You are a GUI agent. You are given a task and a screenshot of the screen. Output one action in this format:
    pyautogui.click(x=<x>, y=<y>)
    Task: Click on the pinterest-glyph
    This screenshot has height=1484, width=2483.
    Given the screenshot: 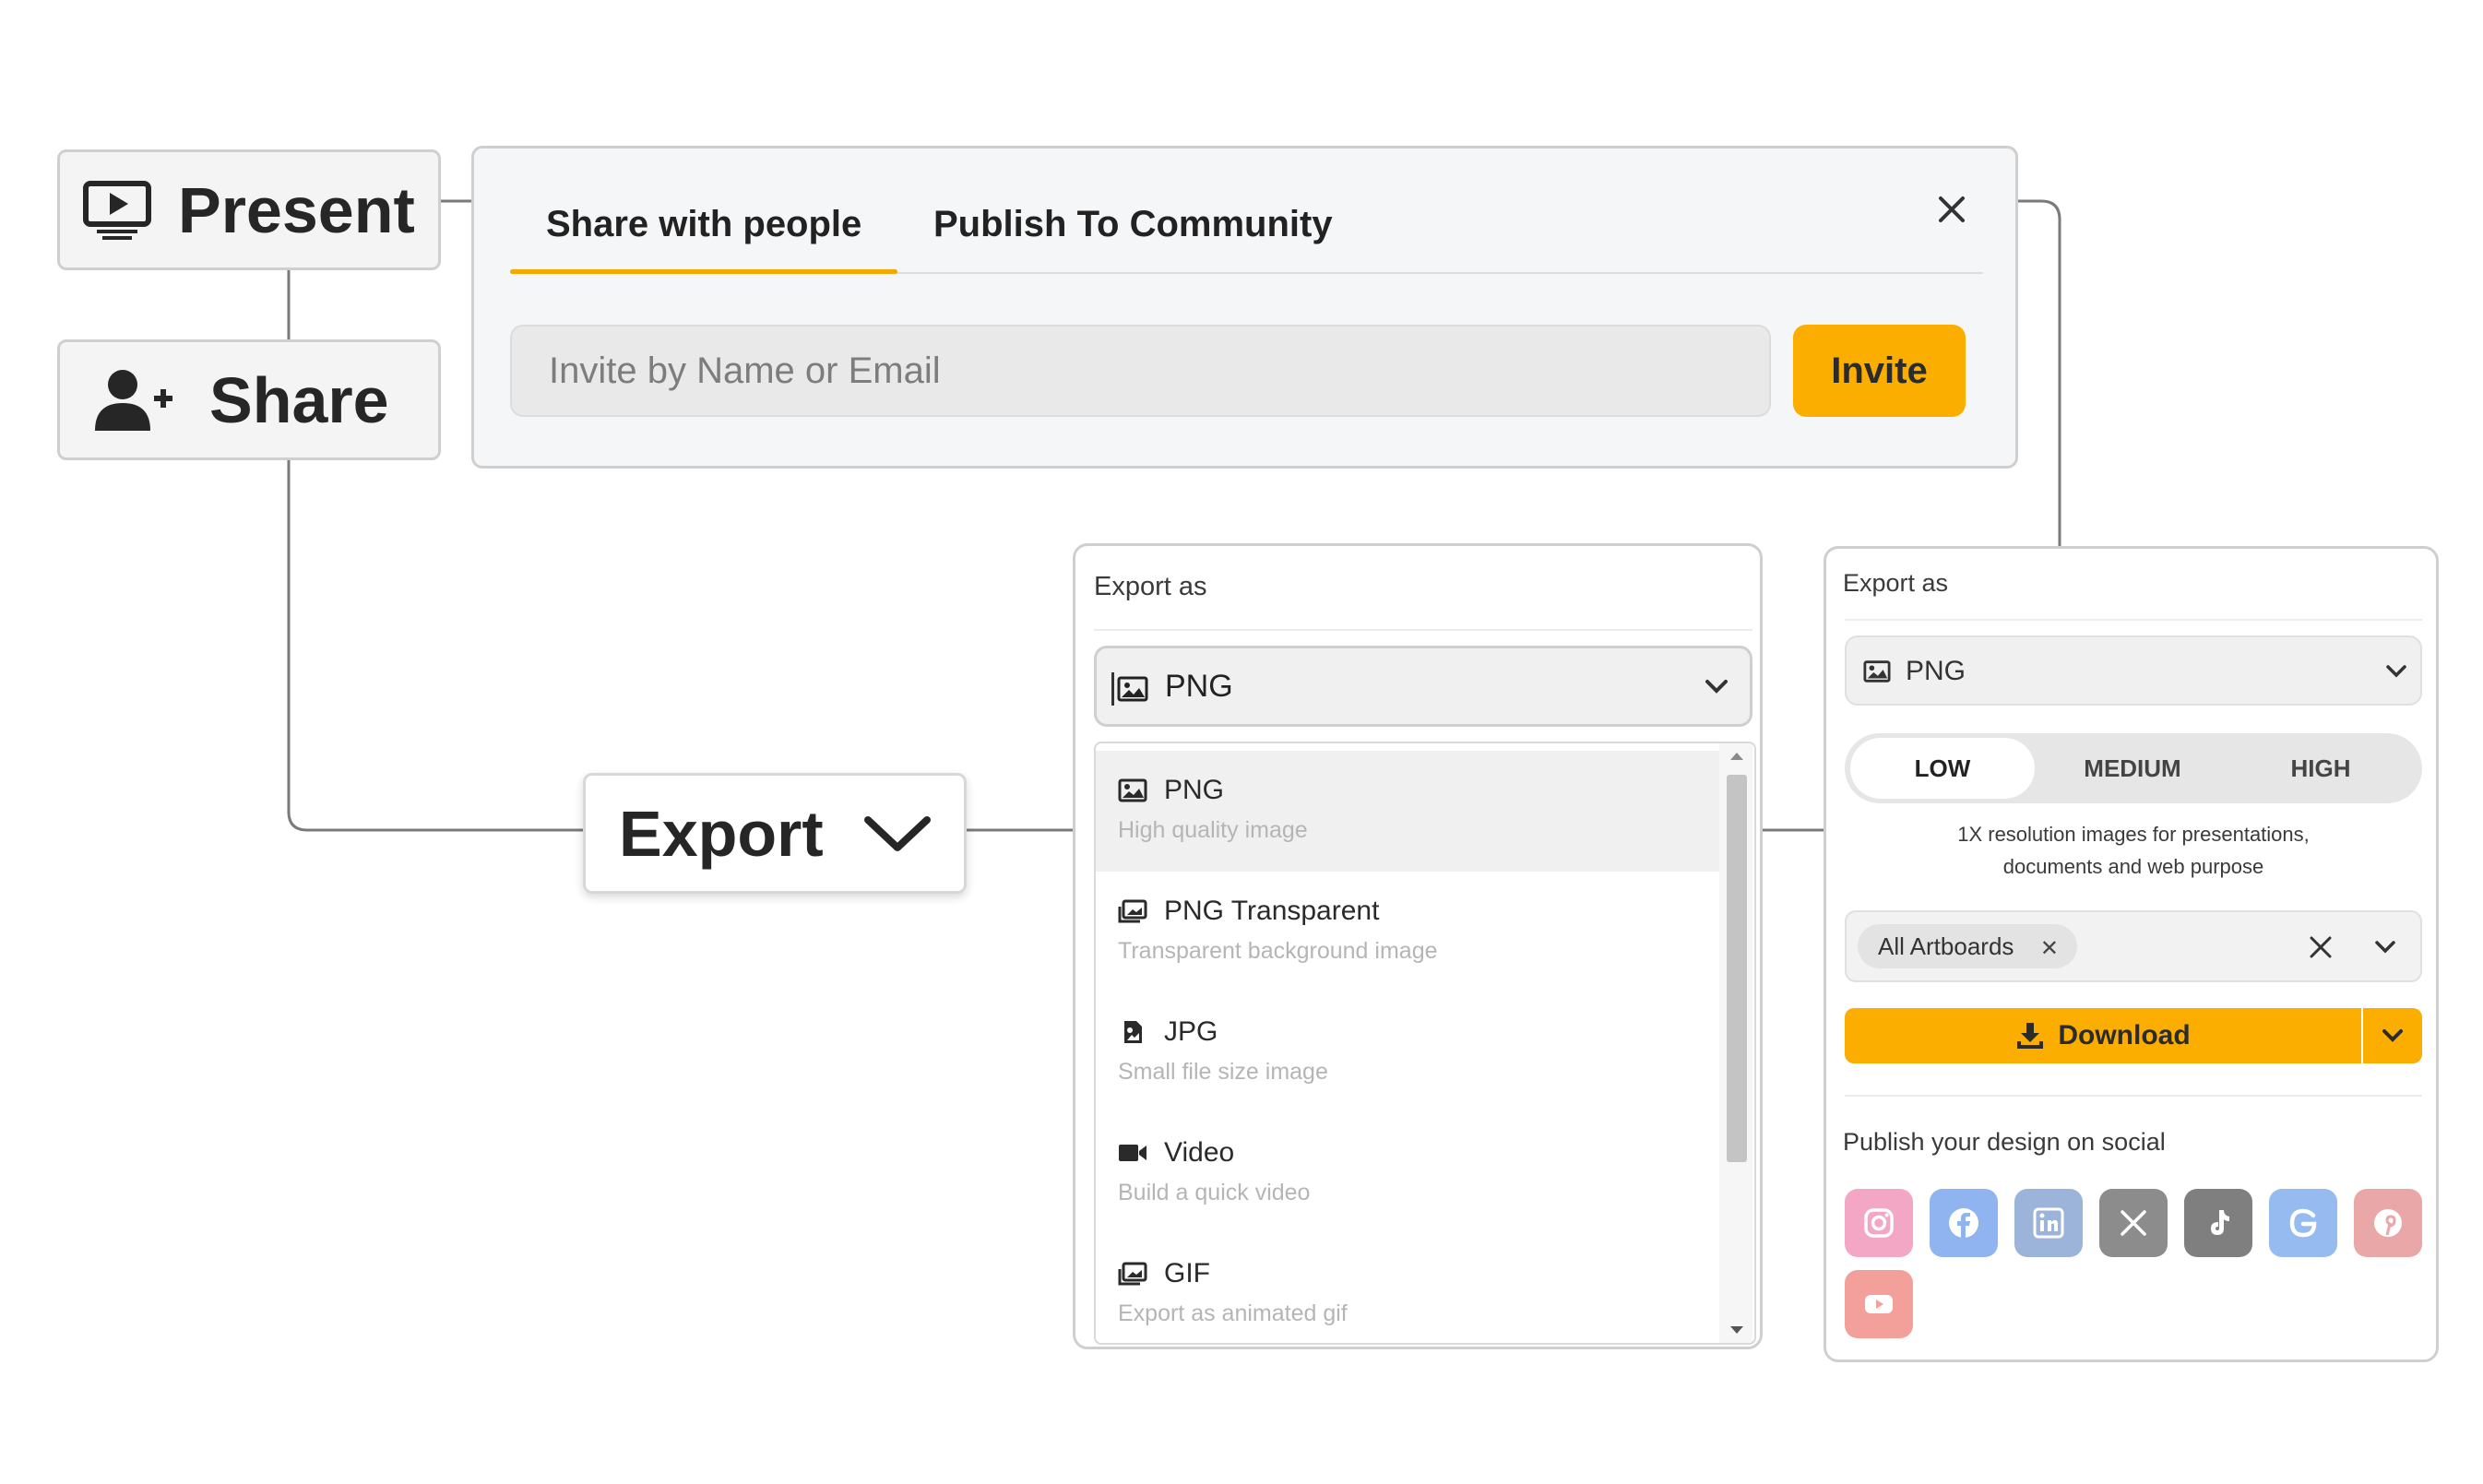 What is the action you would take?
    pyautogui.click(x=2388, y=1223)
    